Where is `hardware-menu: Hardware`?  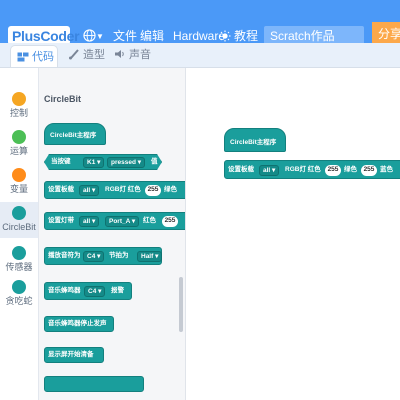 hardware-menu: Hardware is located at coordinates (199, 36).